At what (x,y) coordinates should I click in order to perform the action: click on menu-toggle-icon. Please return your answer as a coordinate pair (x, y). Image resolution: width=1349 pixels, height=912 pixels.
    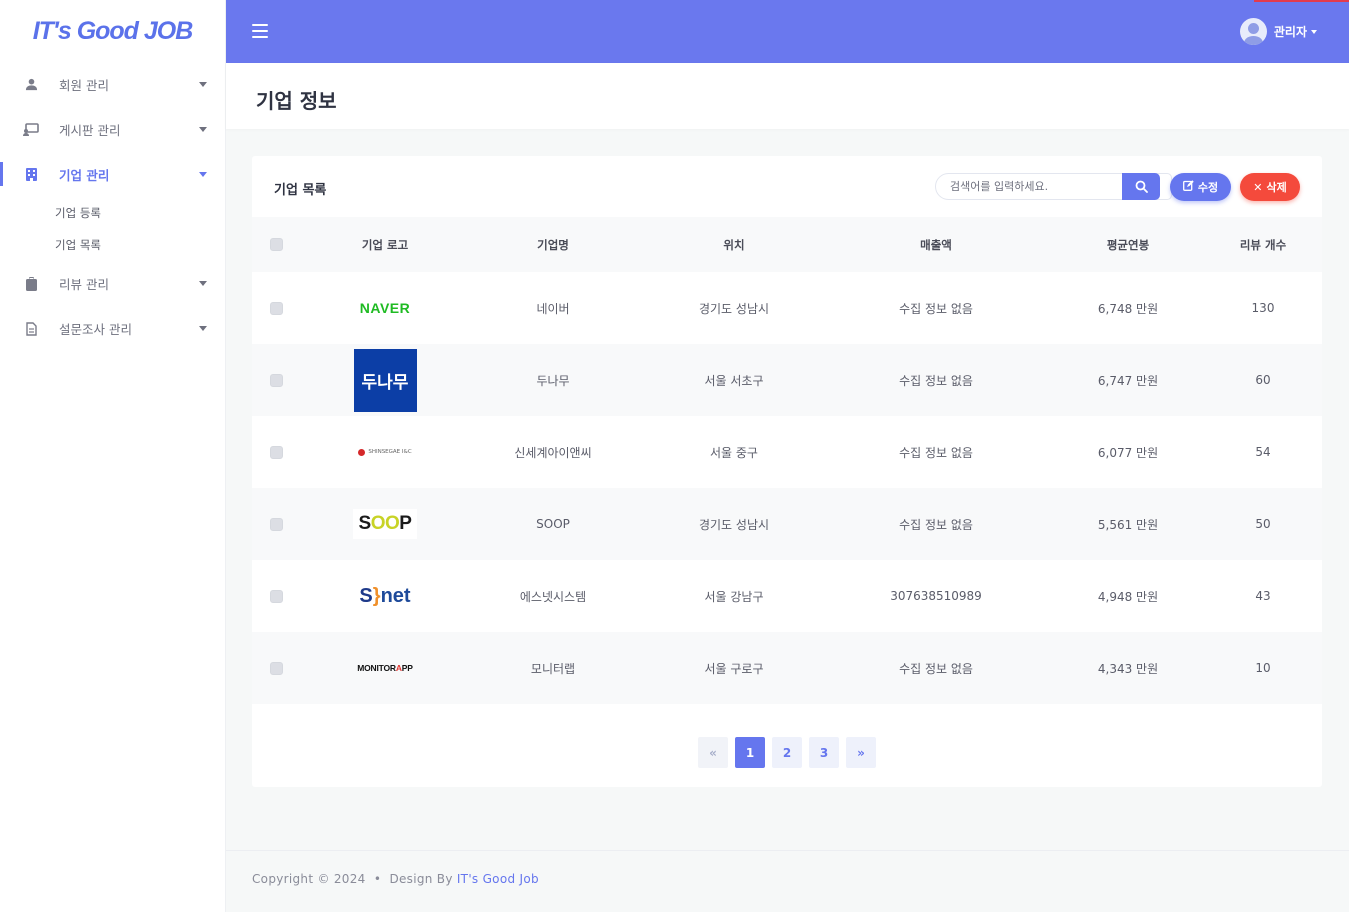
    Looking at the image, I should click on (260, 31).